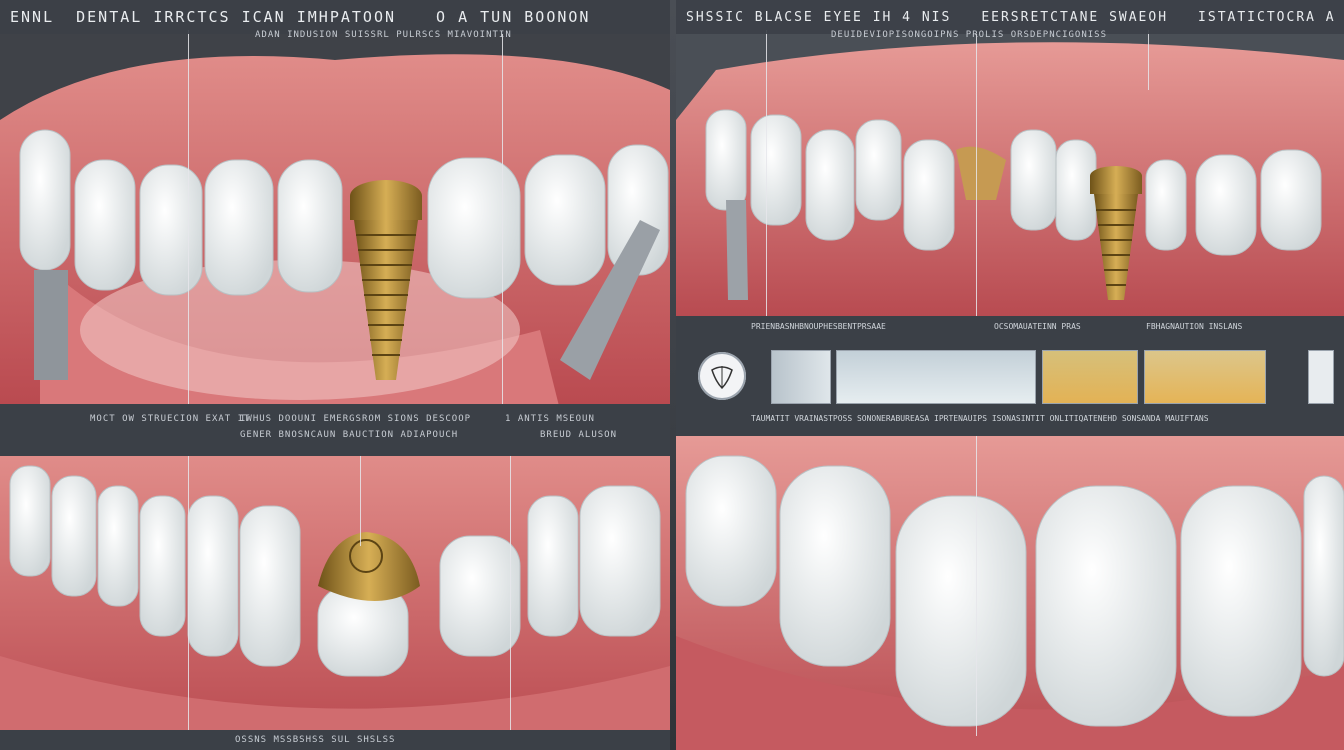 This screenshot has height=750, width=1344. Describe the element at coordinates (818, 326) in the screenshot. I see `strip-label-1: PRIENBASNHBNOUPHESBENTPRSAAE` at that location.